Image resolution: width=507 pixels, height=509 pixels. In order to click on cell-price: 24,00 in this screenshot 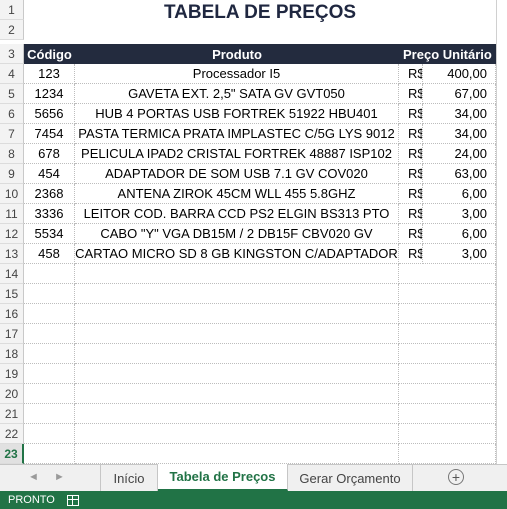, I will do `click(459, 154)`.